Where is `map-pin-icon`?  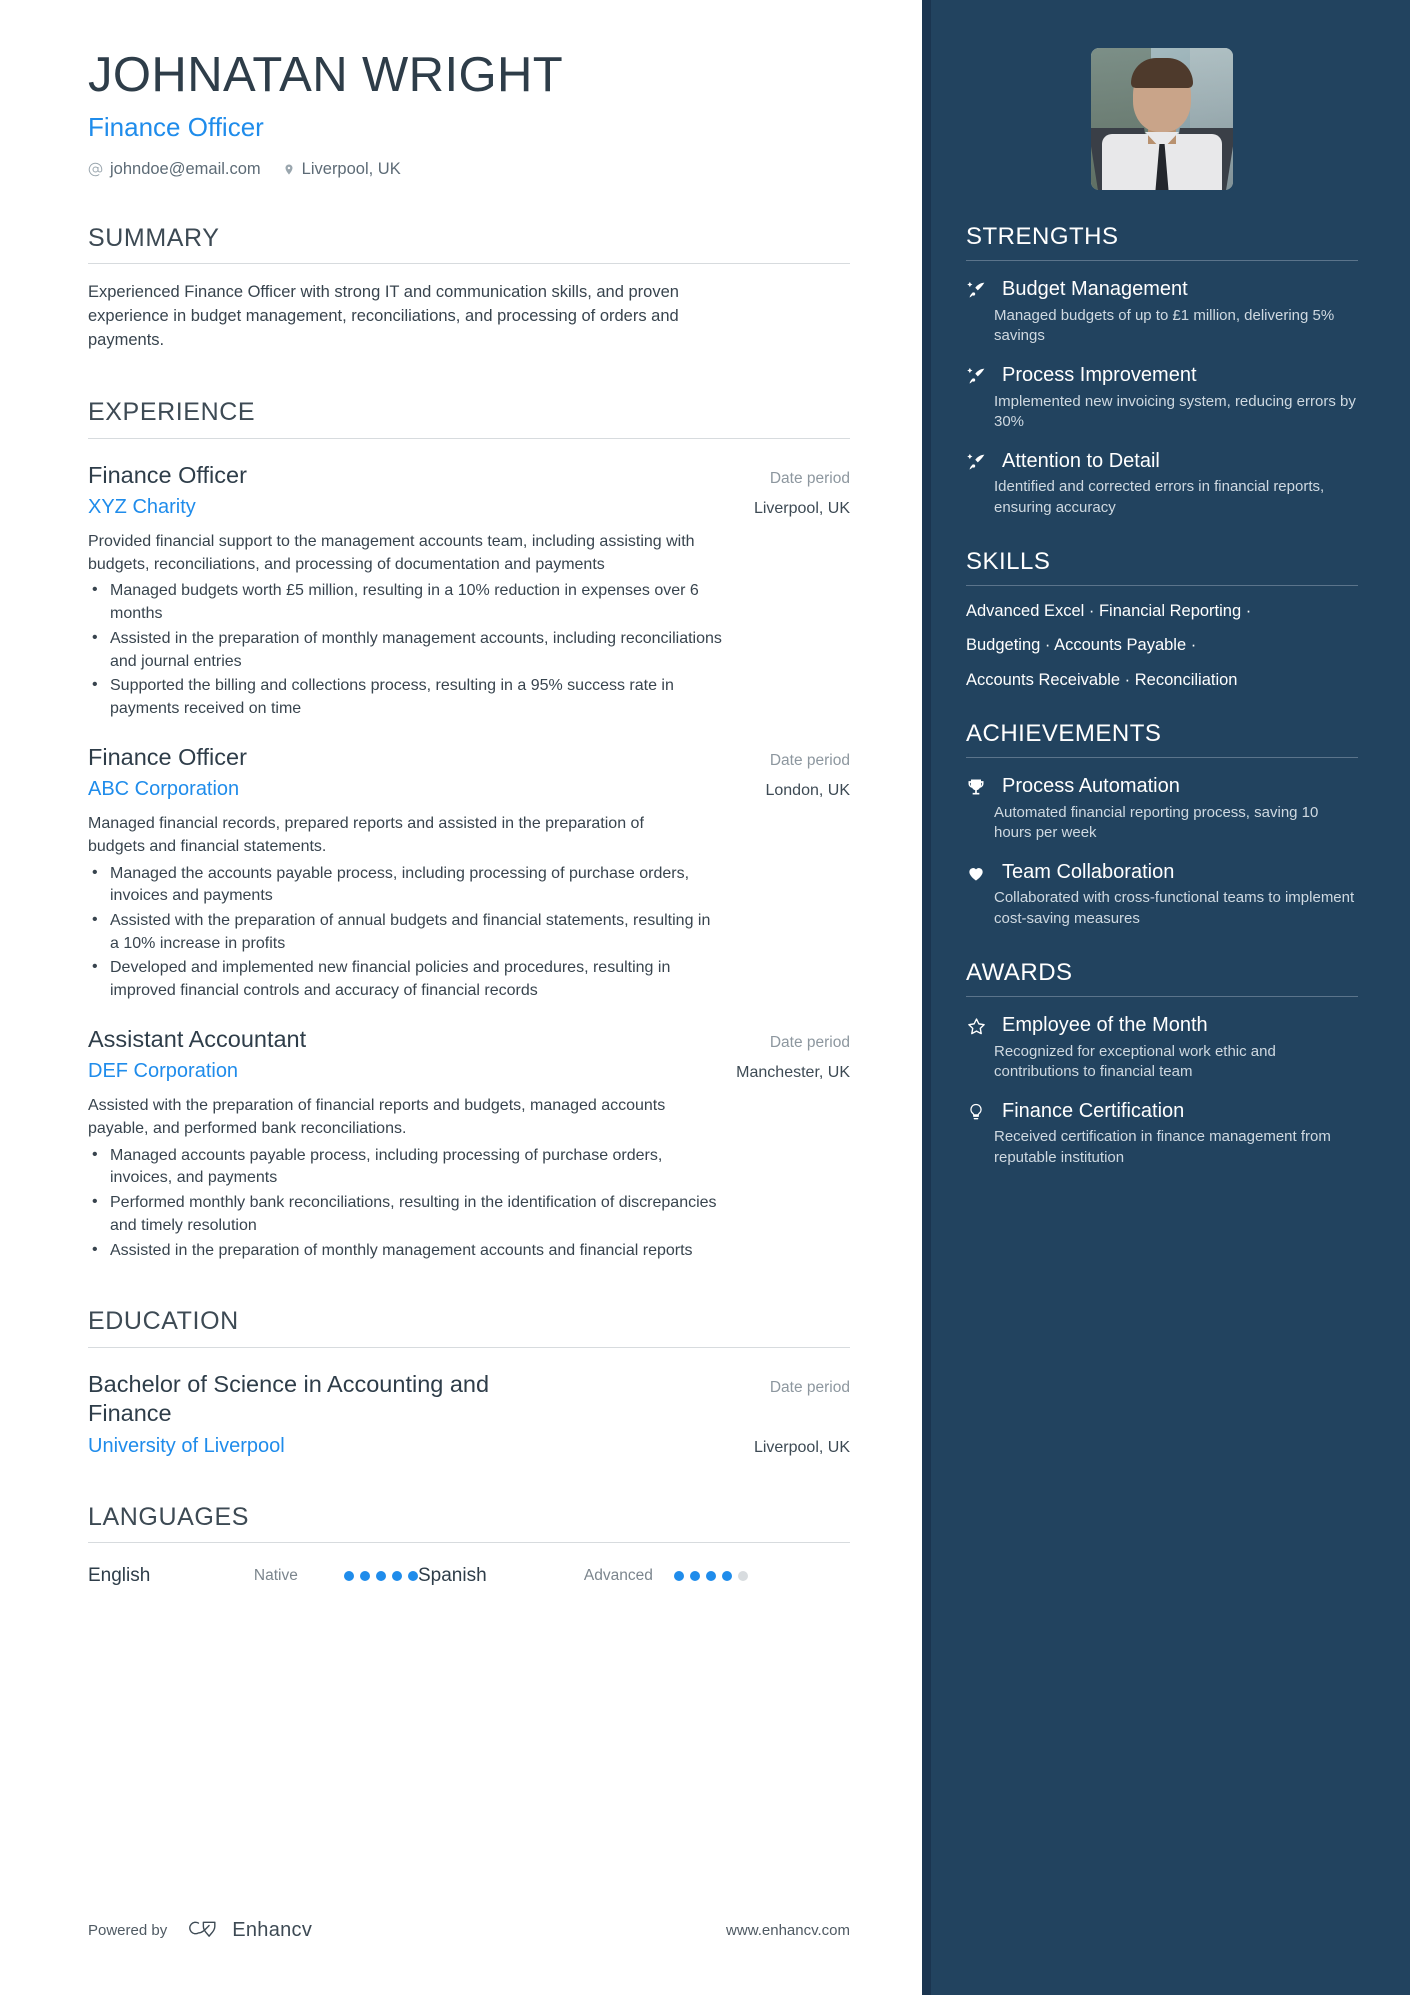 map-pin-icon is located at coordinates (289, 169).